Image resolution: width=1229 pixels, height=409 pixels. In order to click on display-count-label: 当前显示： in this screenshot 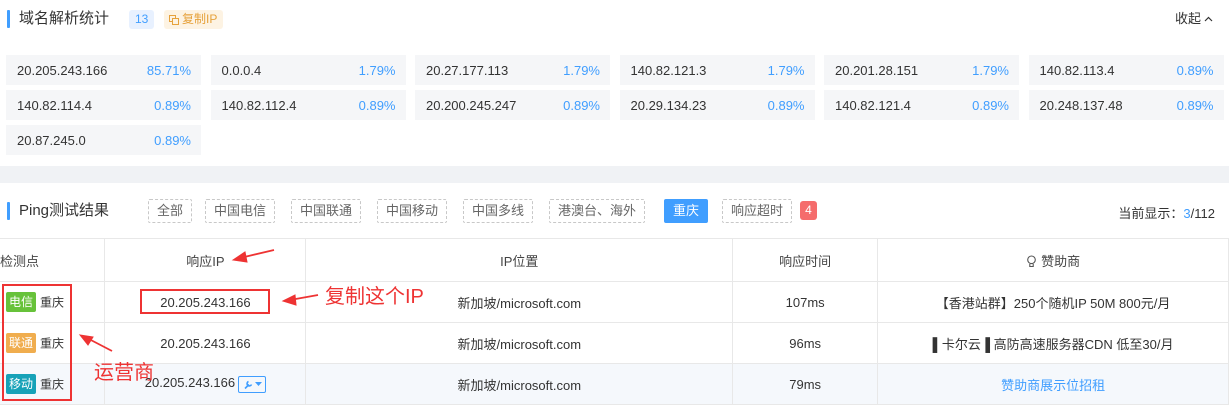, I will do `click(1151, 213)`.